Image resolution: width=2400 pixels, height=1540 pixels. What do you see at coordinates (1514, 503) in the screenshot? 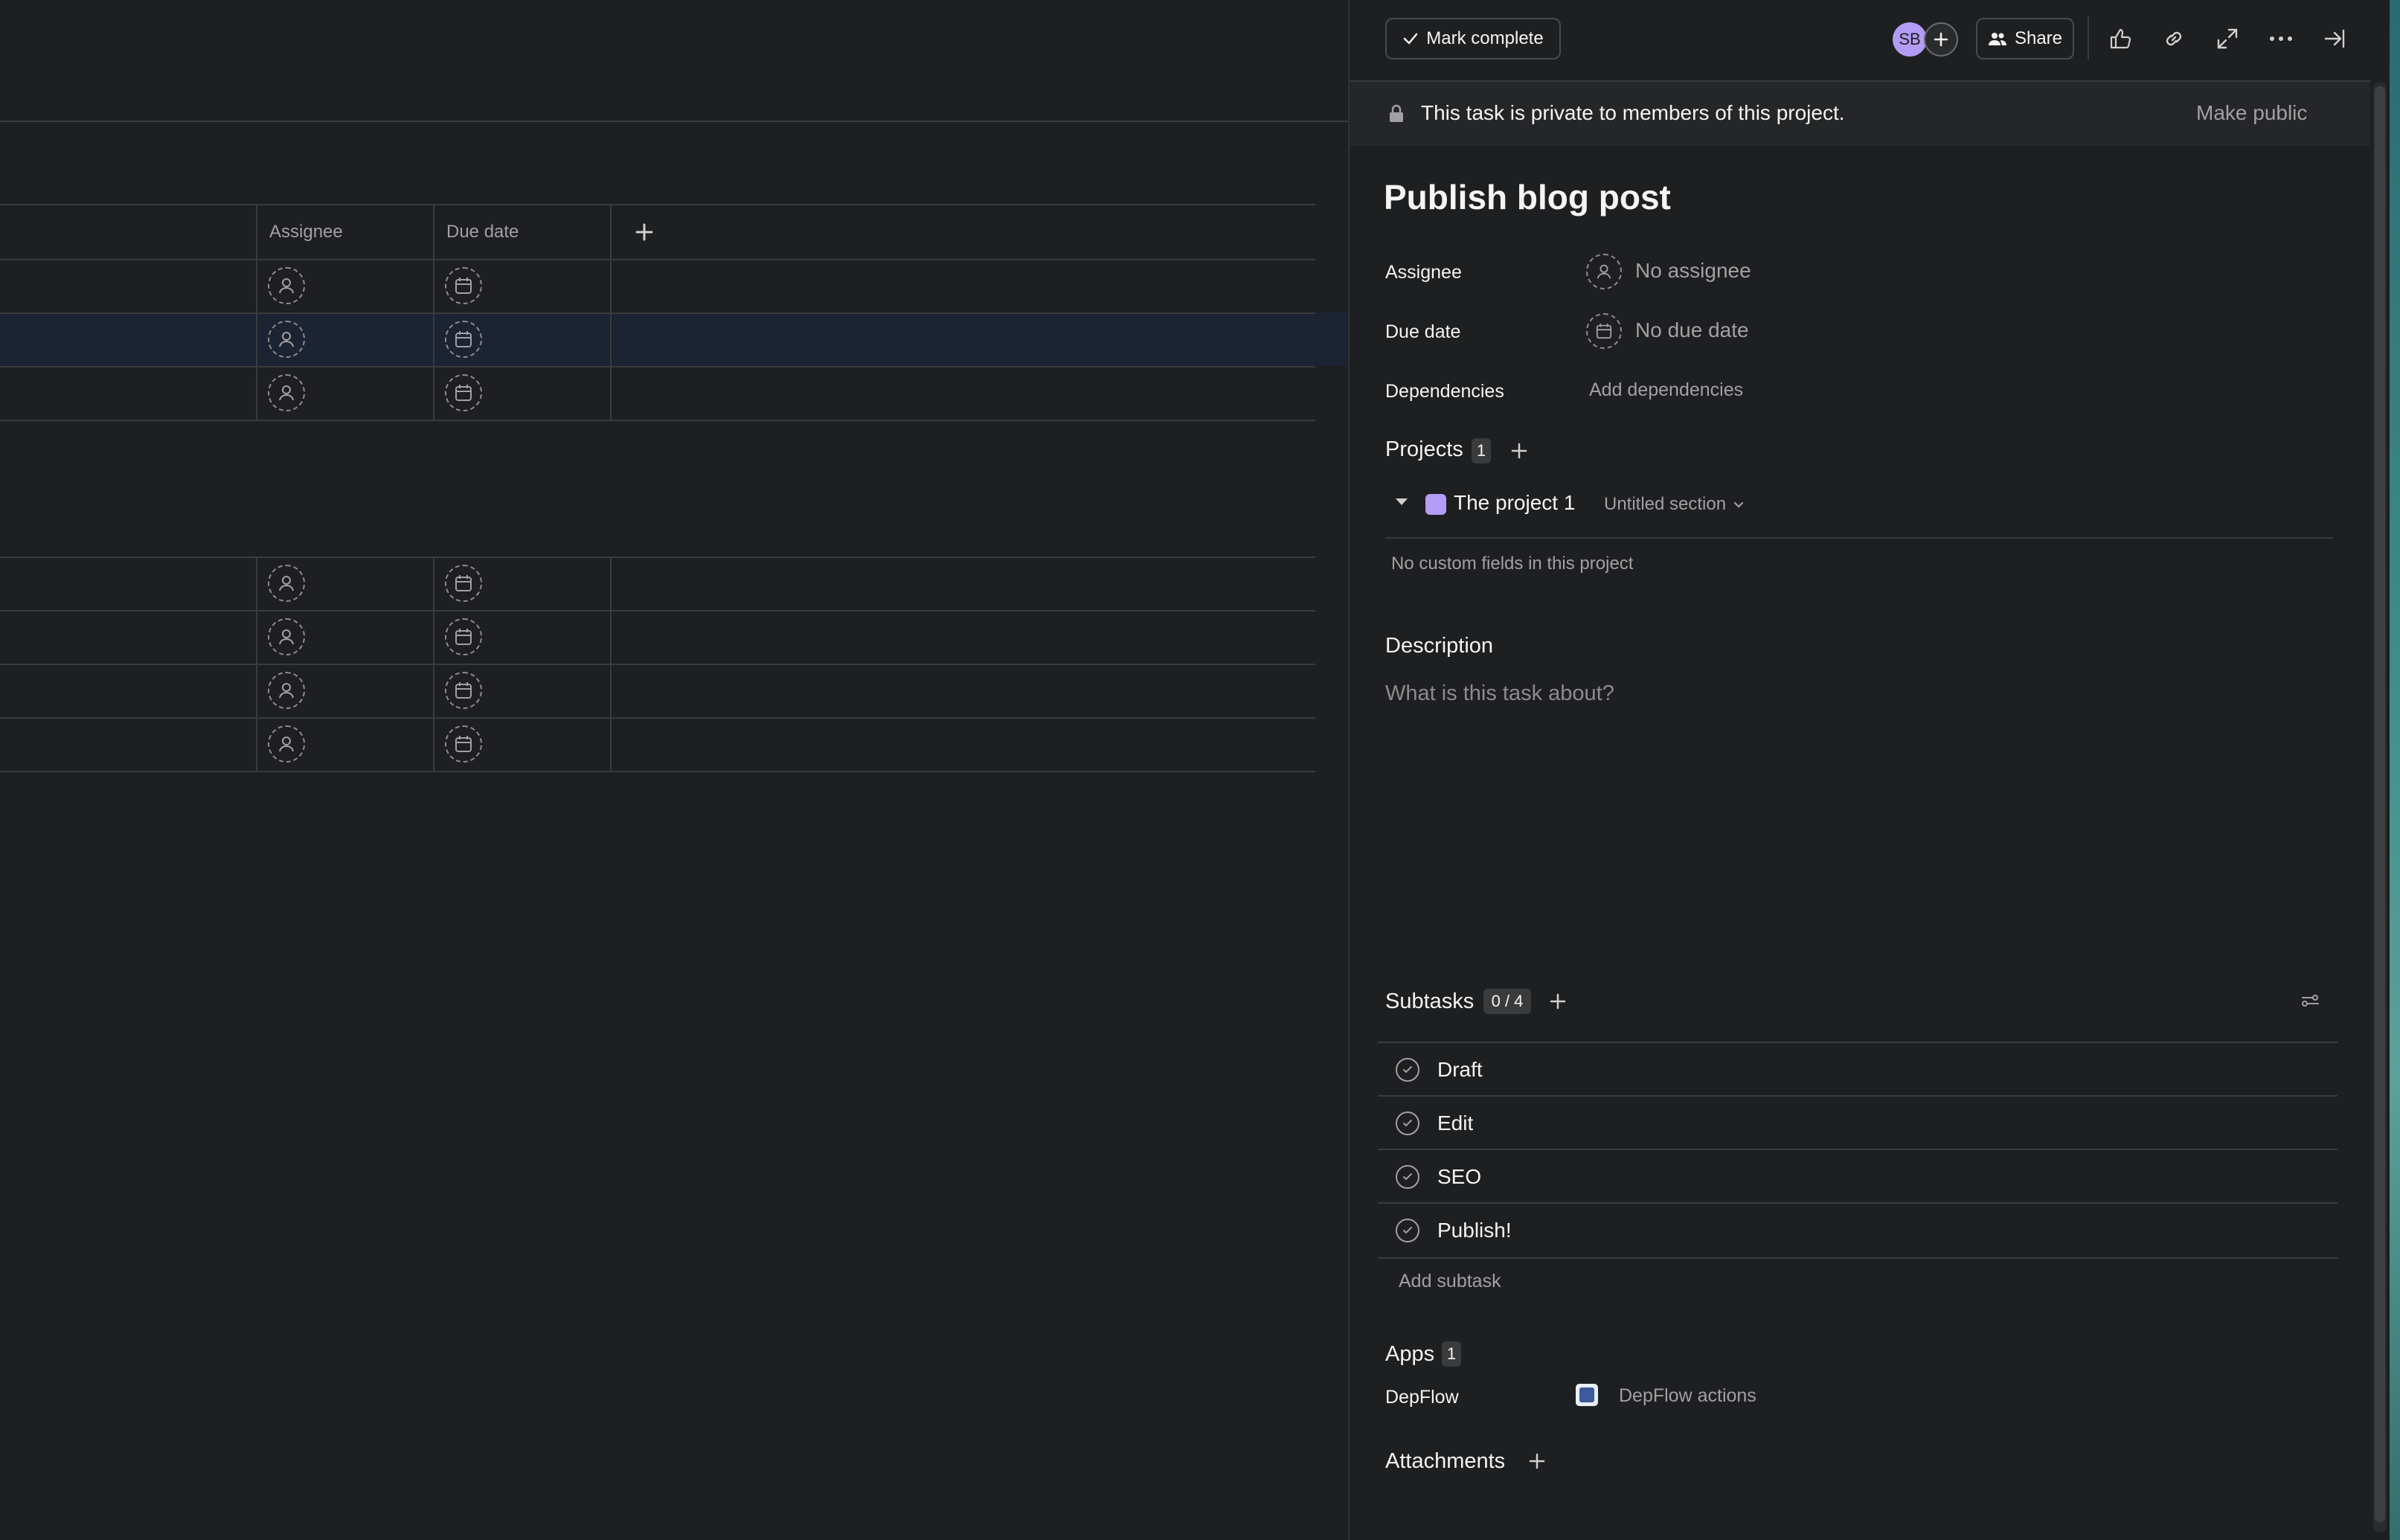
I see `project-name: The project 1` at bounding box center [1514, 503].